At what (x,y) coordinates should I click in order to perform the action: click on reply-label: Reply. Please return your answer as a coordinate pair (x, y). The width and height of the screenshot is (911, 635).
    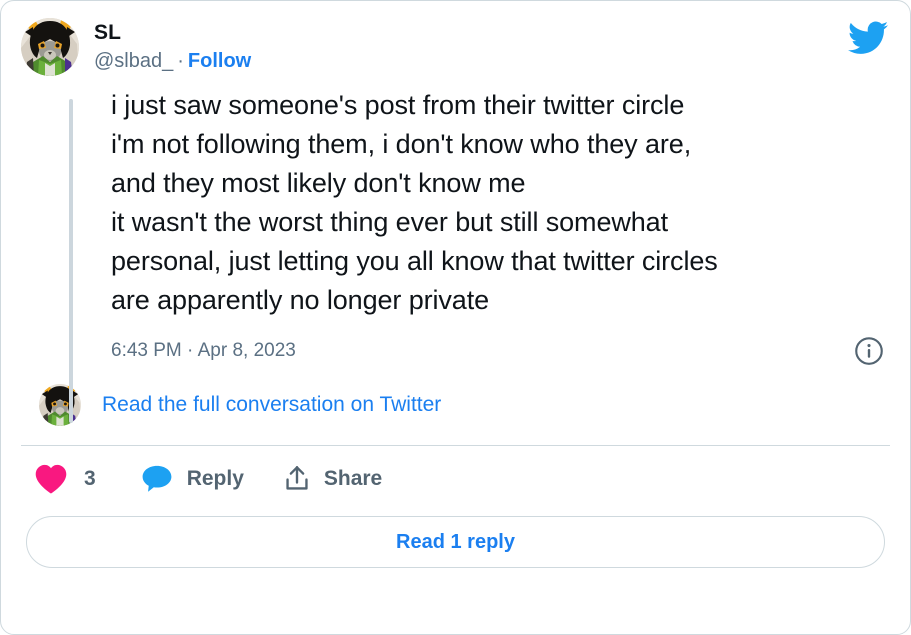
    Looking at the image, I should click on (215, 478).